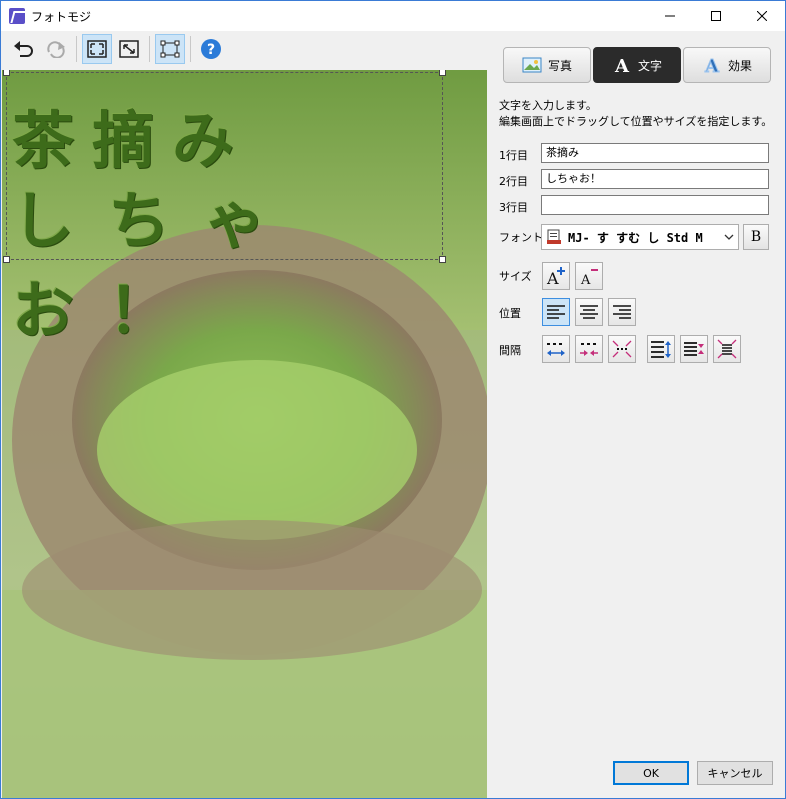  I want to click on redo-icon, so click(56, 49).